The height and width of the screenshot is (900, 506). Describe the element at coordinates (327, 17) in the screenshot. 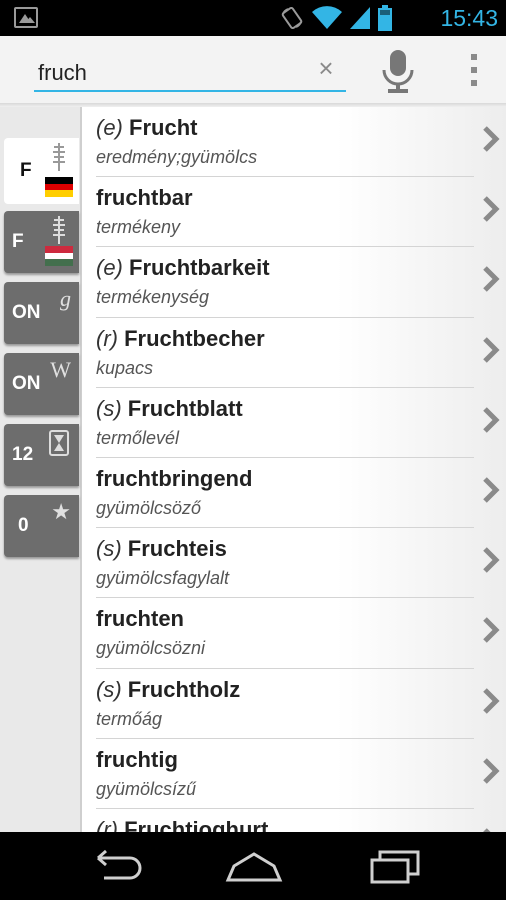

I see `wifi-icon` at that location.